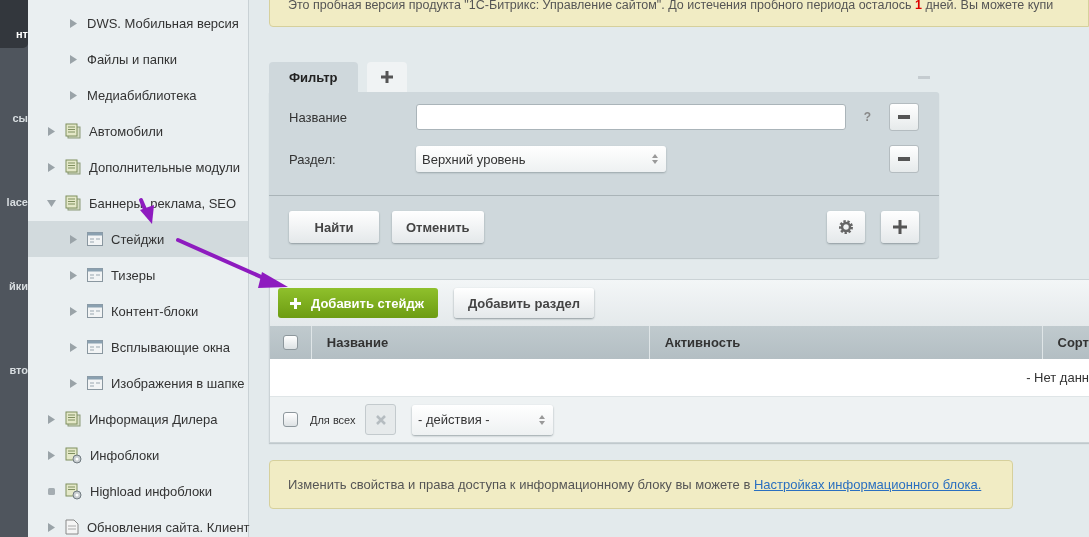 This screenshot has width=1089, height=537. I want to click on column-header: Название, so click(479, 342).